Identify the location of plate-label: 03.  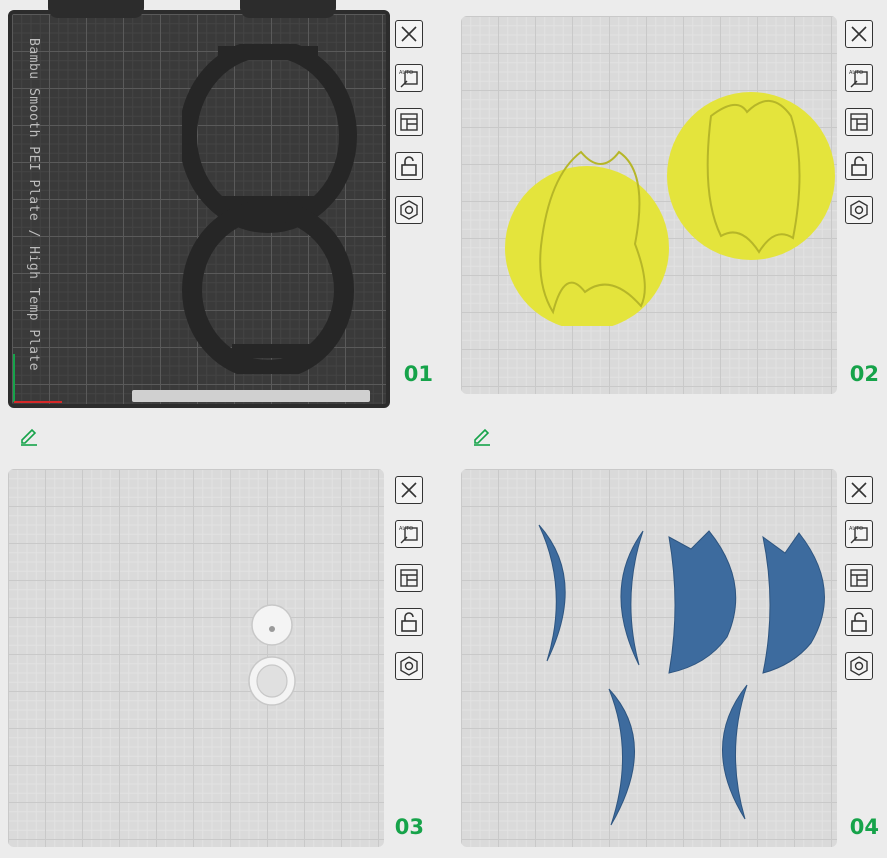
(409, 827).